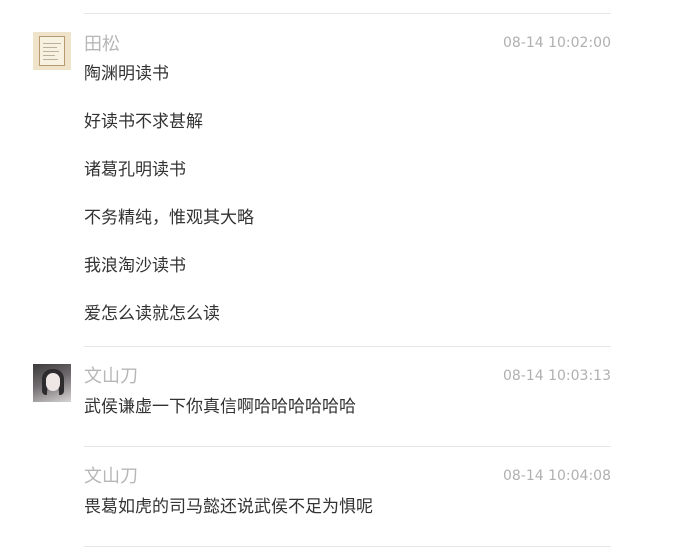 The width and height of the screenshot is (674, 555). Describe the element at coordinates (143, 122) in the screenshot. I see `comment-text-line: 好读书不求甚解` at that location.